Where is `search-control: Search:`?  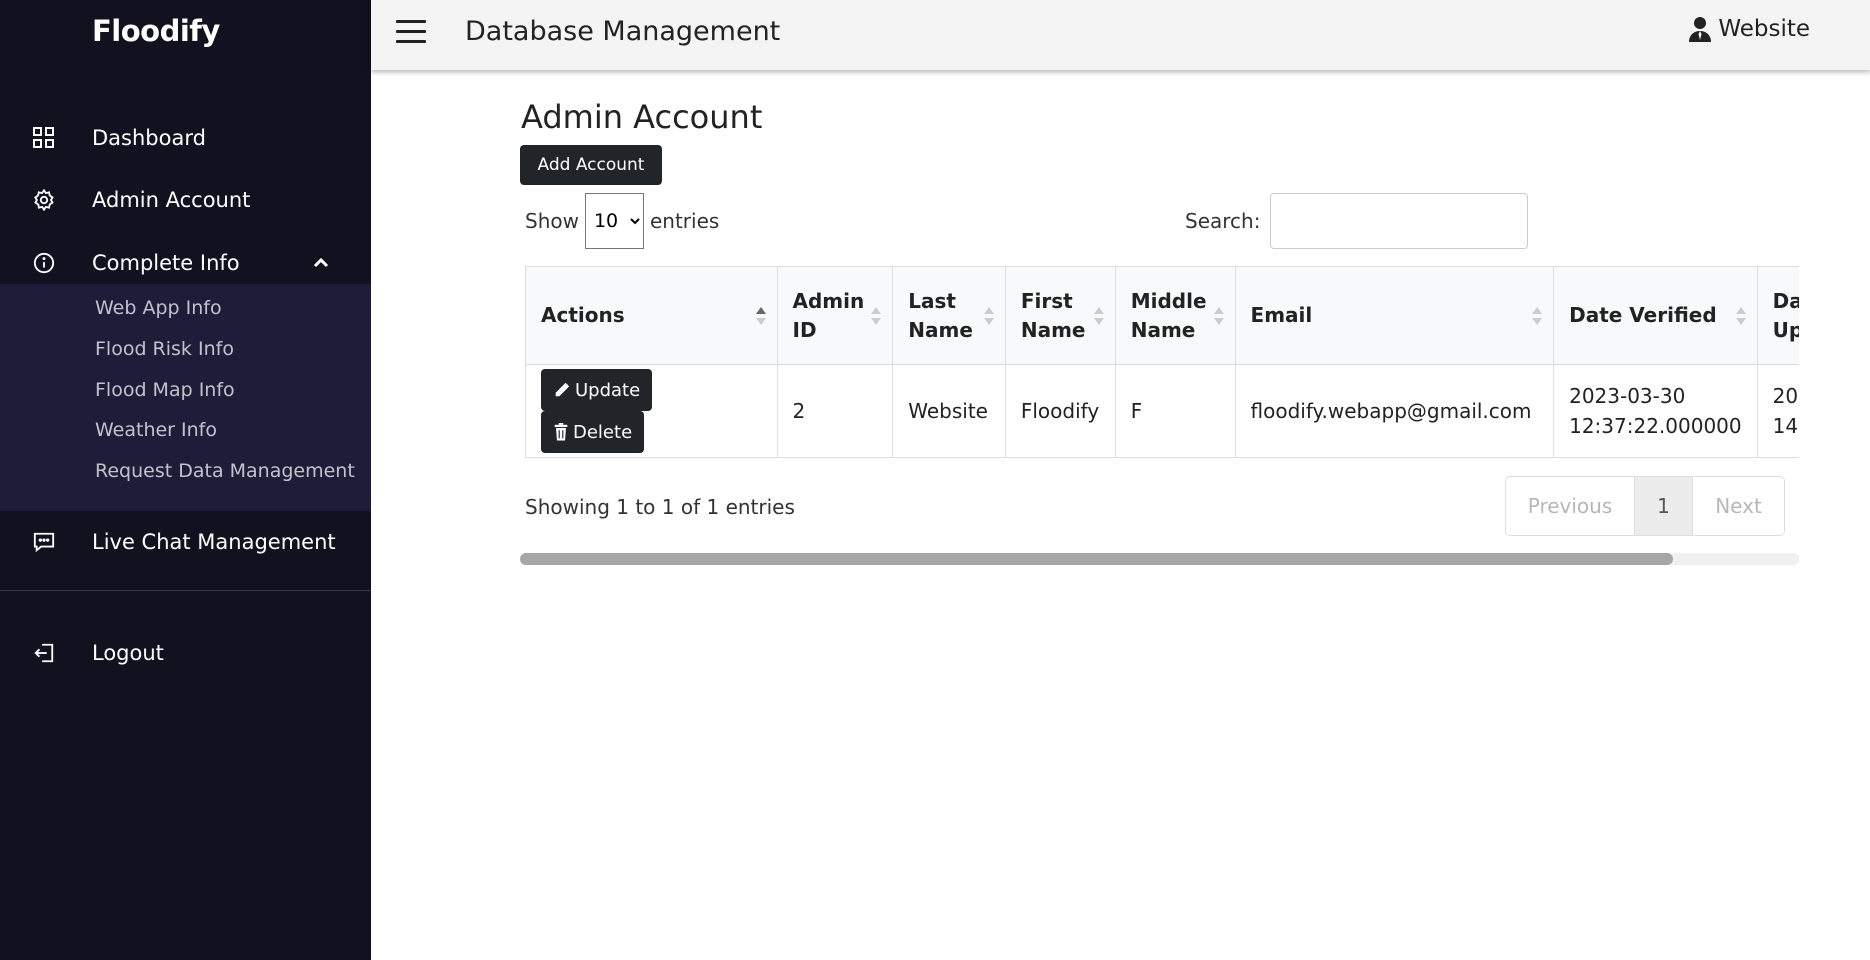
search-control: Search: is located at coordinates (1357, 221).